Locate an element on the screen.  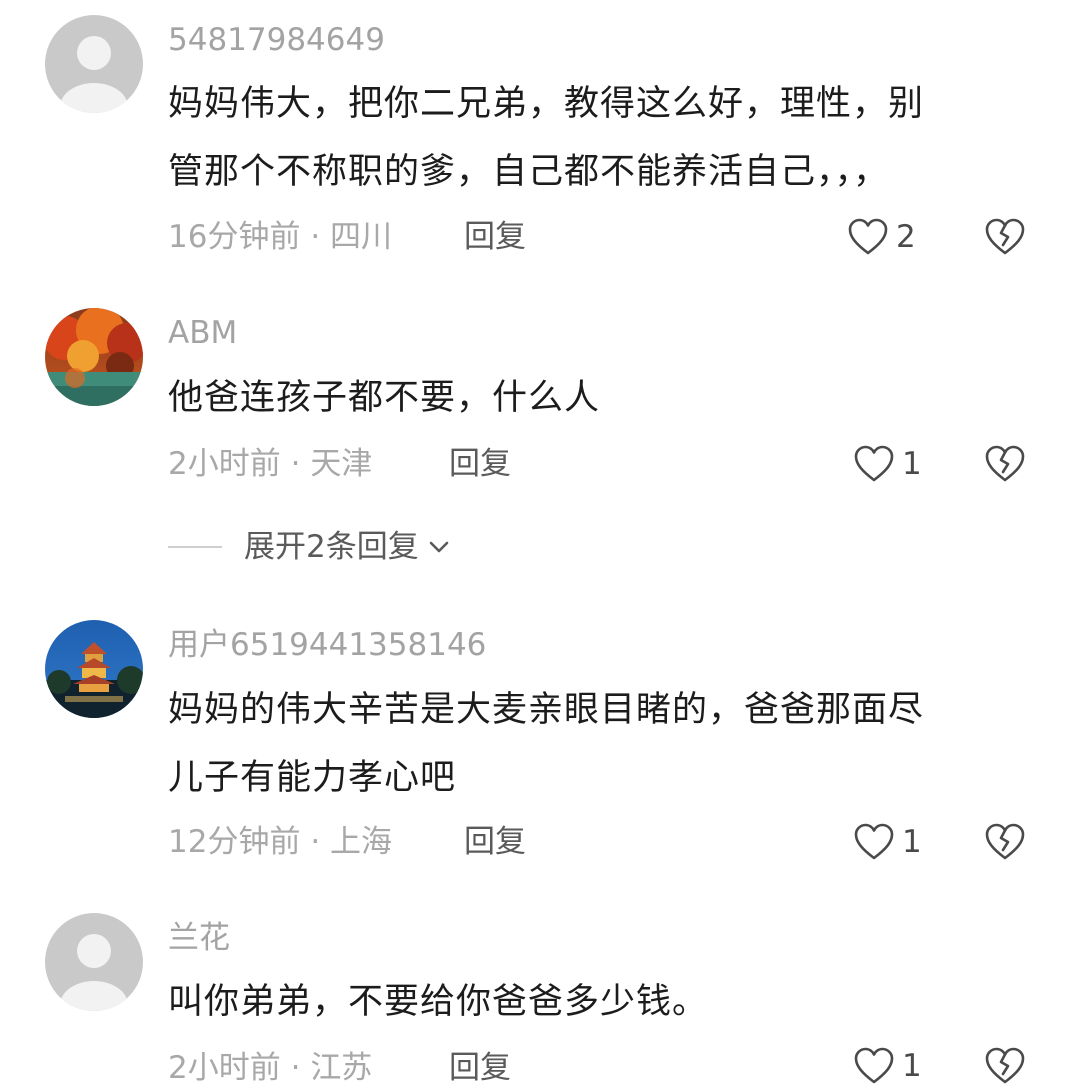
chevron-down-icon is located at coordinates (439, 547).